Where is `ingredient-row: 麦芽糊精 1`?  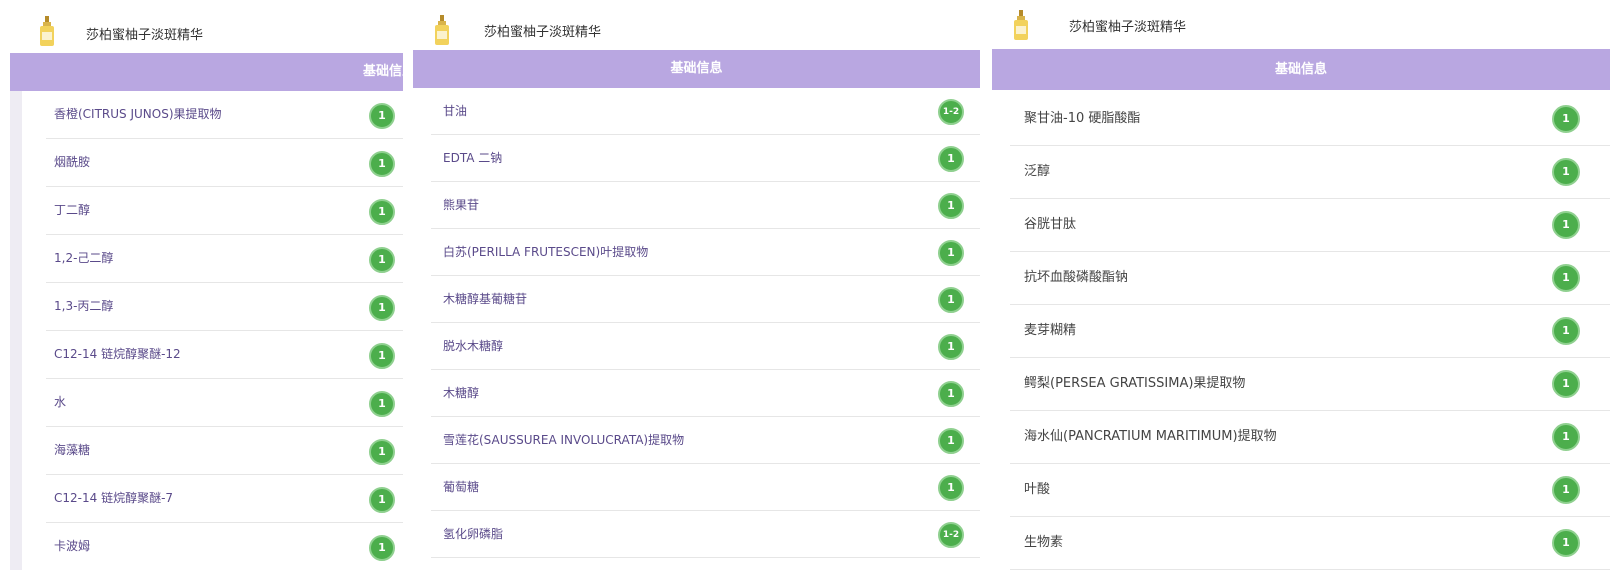 ingredient-row: 麦芽糊精 1 is located at coordinates (1310, 331).